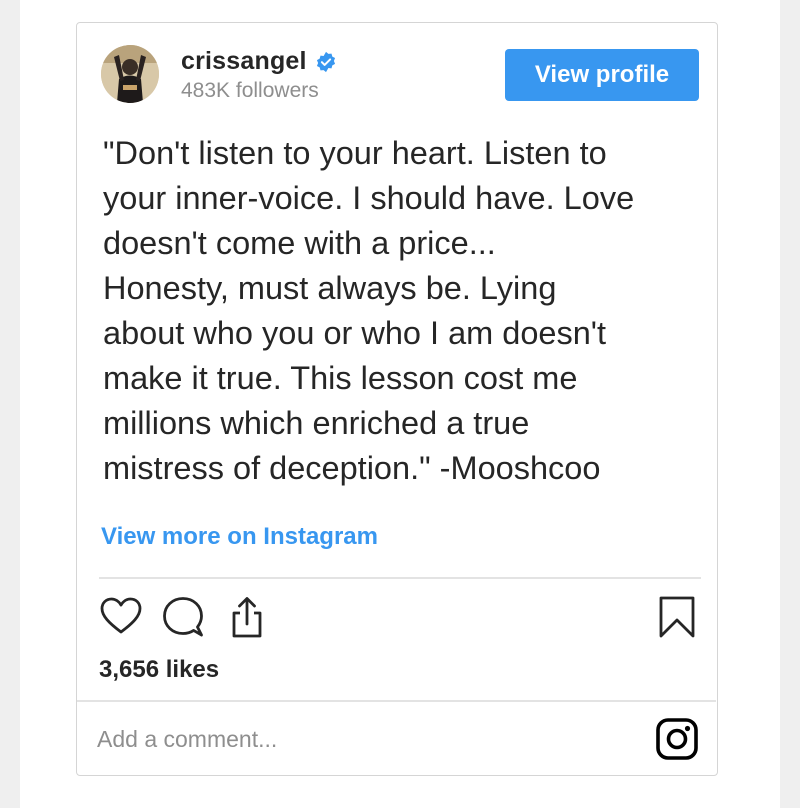  Describe the element at coordinates (602, 75) in the screenshot. I see `view-profile-button: View profile` at that location.